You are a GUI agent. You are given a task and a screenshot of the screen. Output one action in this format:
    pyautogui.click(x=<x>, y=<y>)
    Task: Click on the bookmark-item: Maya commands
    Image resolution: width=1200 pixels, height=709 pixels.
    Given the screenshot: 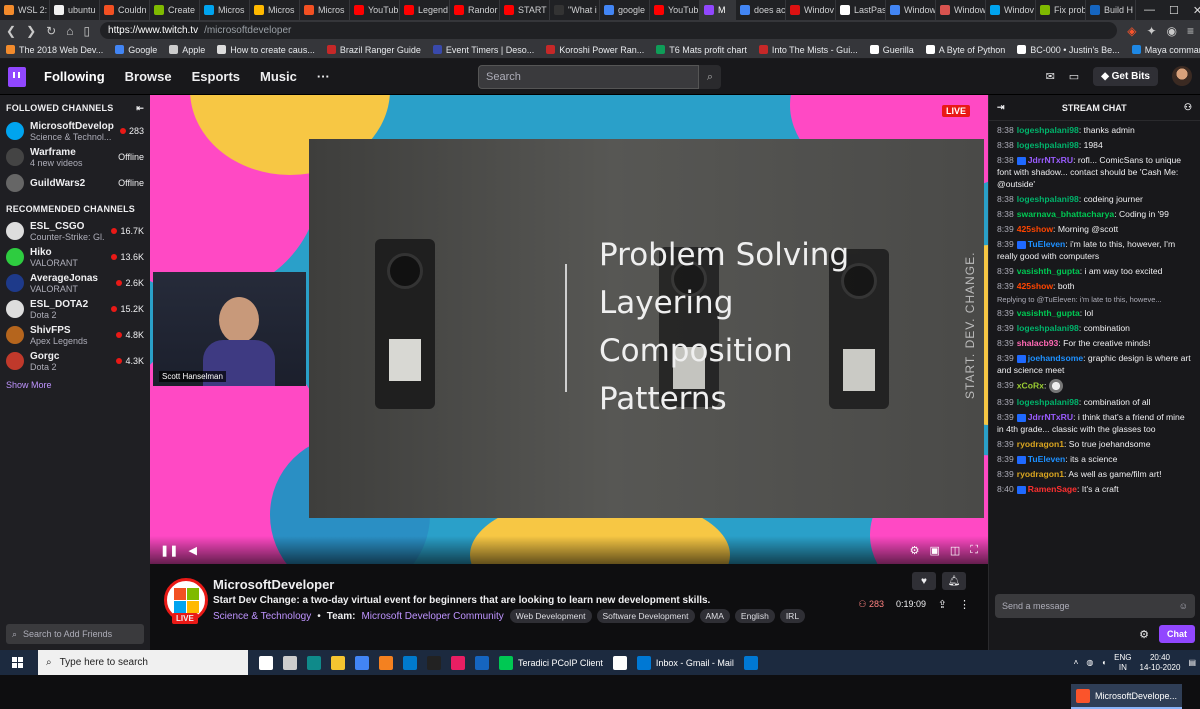 What is the action you would take?
    pyautogui.click(x=1165, y=50)
    